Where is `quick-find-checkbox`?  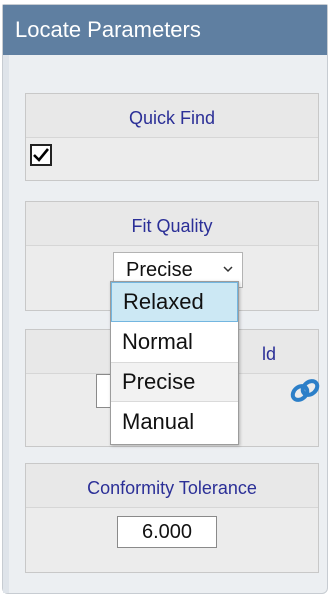 quick-find-checkbox is located at coordinates (41, 155).